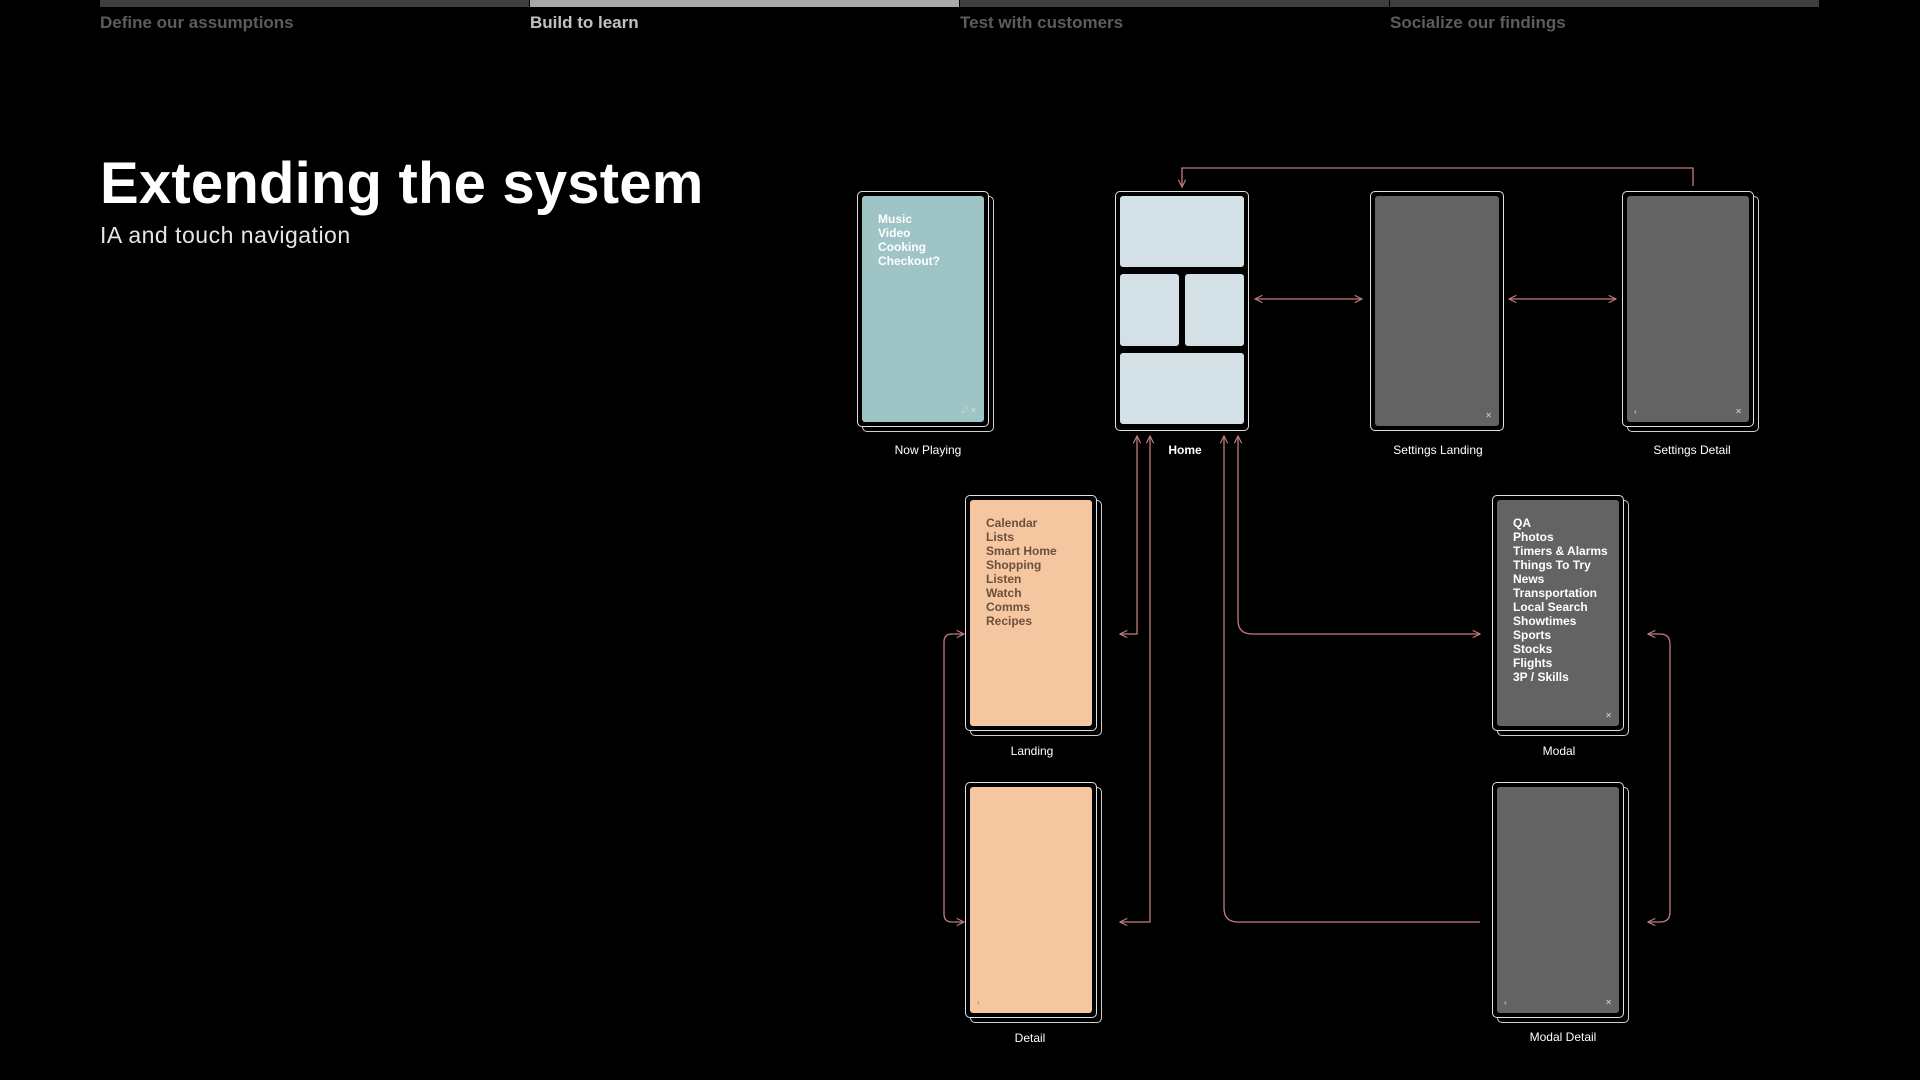 The height and width of the screenshot is (1080, 1920). I want to click on menu-item: 3P / Skills, so click(1560, 677).